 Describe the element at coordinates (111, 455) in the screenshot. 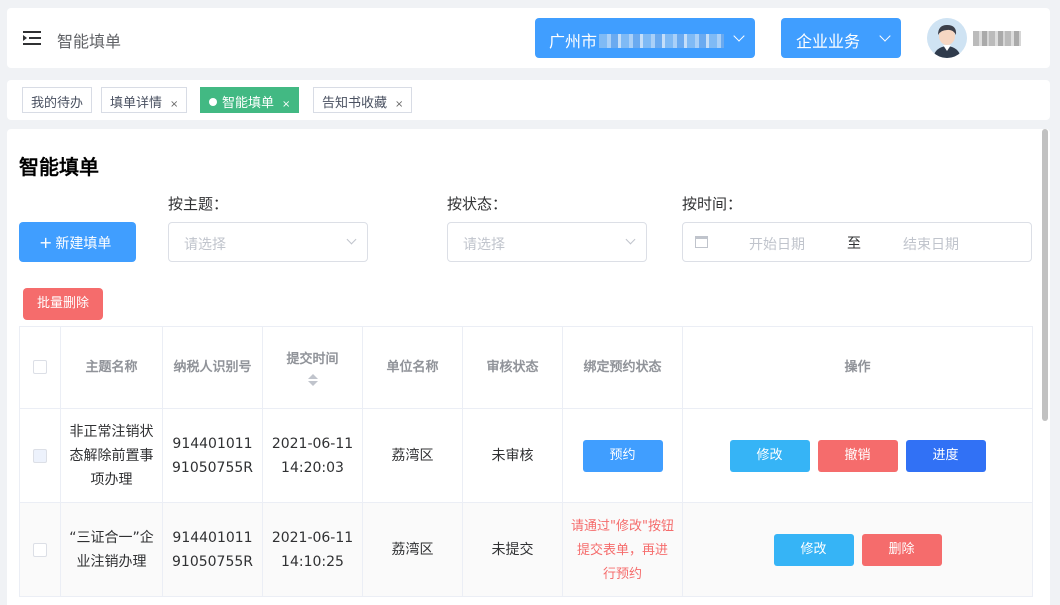

I see `cell-topic: 非正常注销状态解除前置事项办理` at that location.